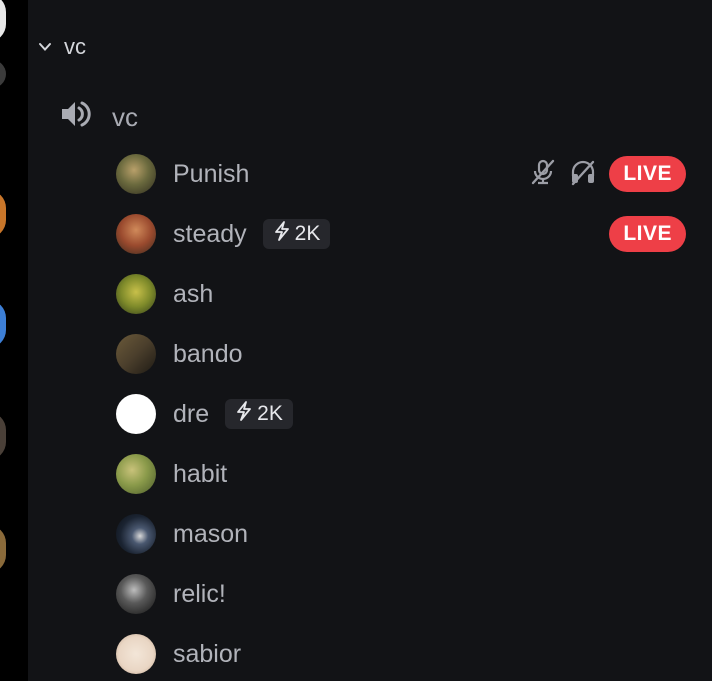  I want to click on microphone-muted-icon, so click(543, 174).